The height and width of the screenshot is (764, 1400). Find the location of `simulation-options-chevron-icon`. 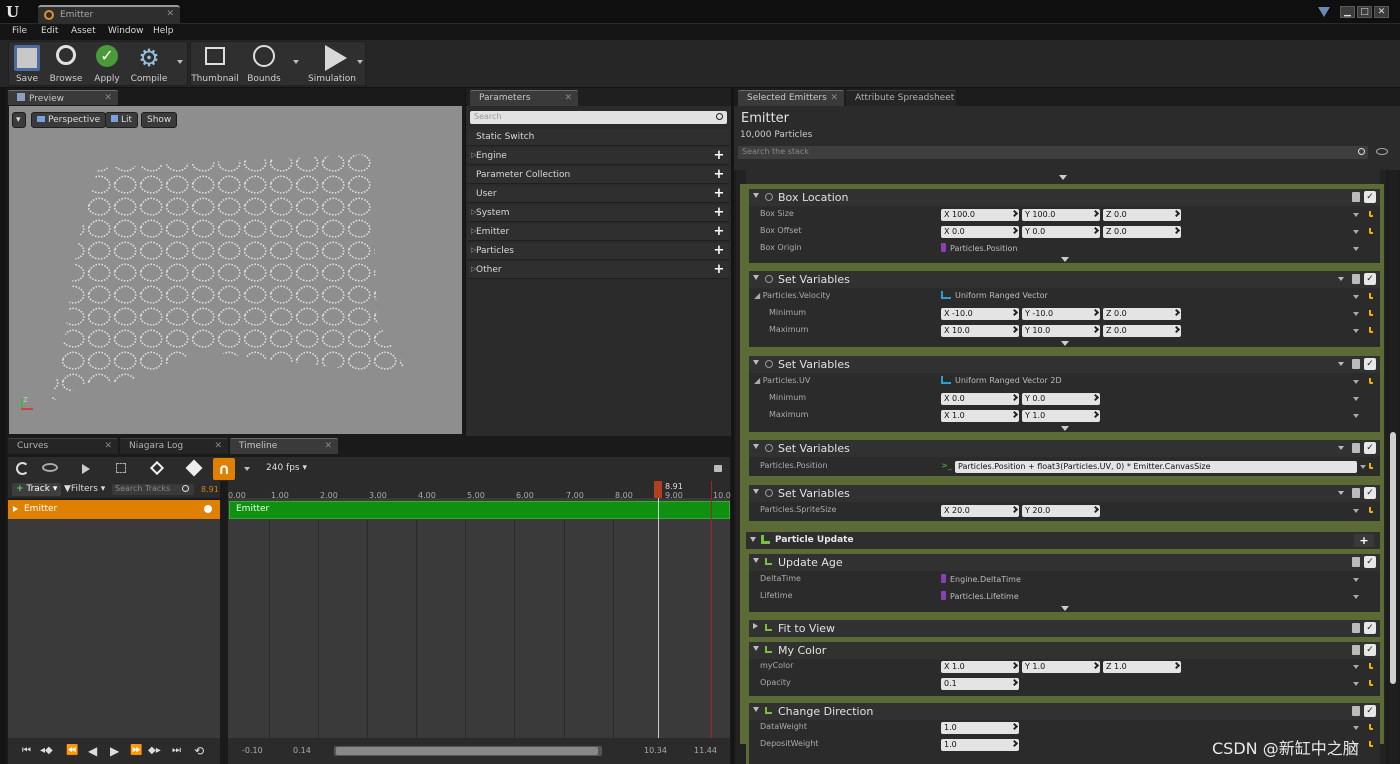

simulation-options-chevron-icon is located at coordinates (360, 62).